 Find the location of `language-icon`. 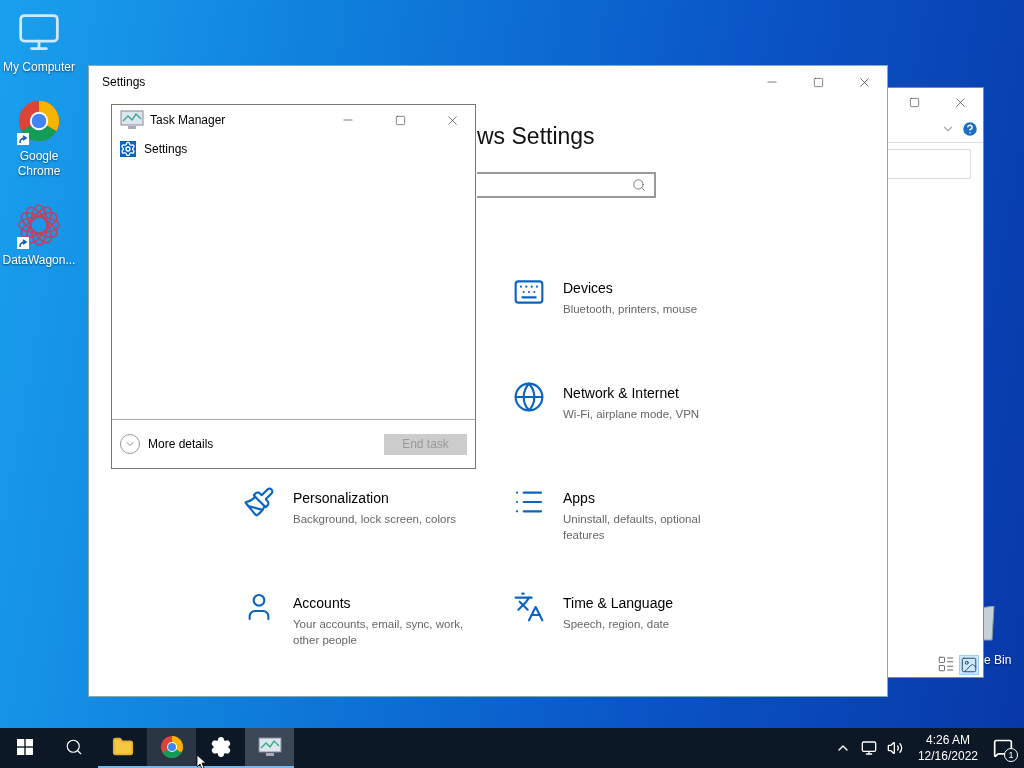

language-icon is located at coordinates (529, 607).